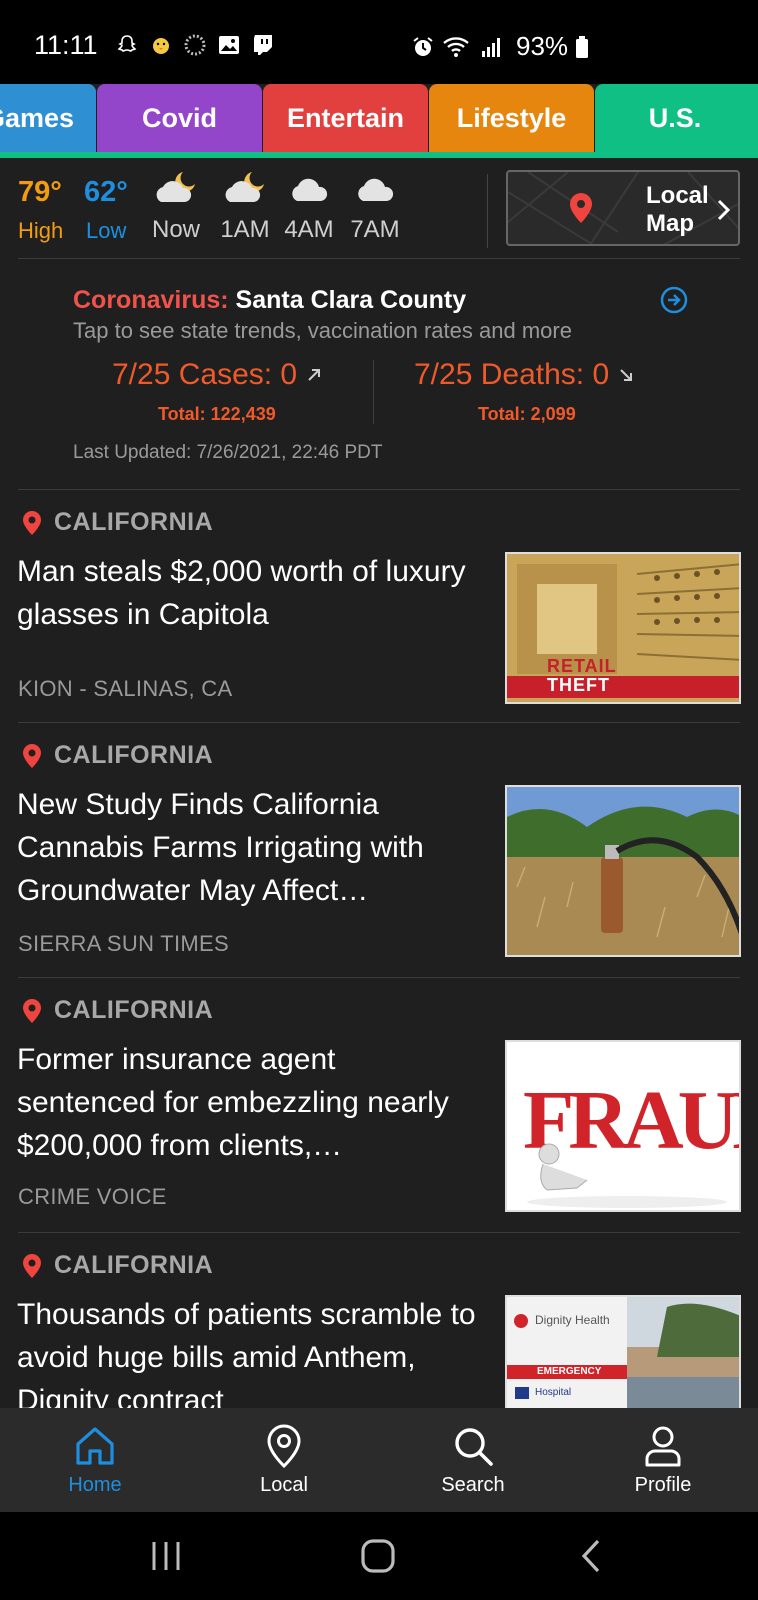 Image resolution: width=758 pixels, height=1600 pixels. What do you see at coordinates (161, 45) in the screenshot?
I see `chick-icon` at bounding box center [161, 45].